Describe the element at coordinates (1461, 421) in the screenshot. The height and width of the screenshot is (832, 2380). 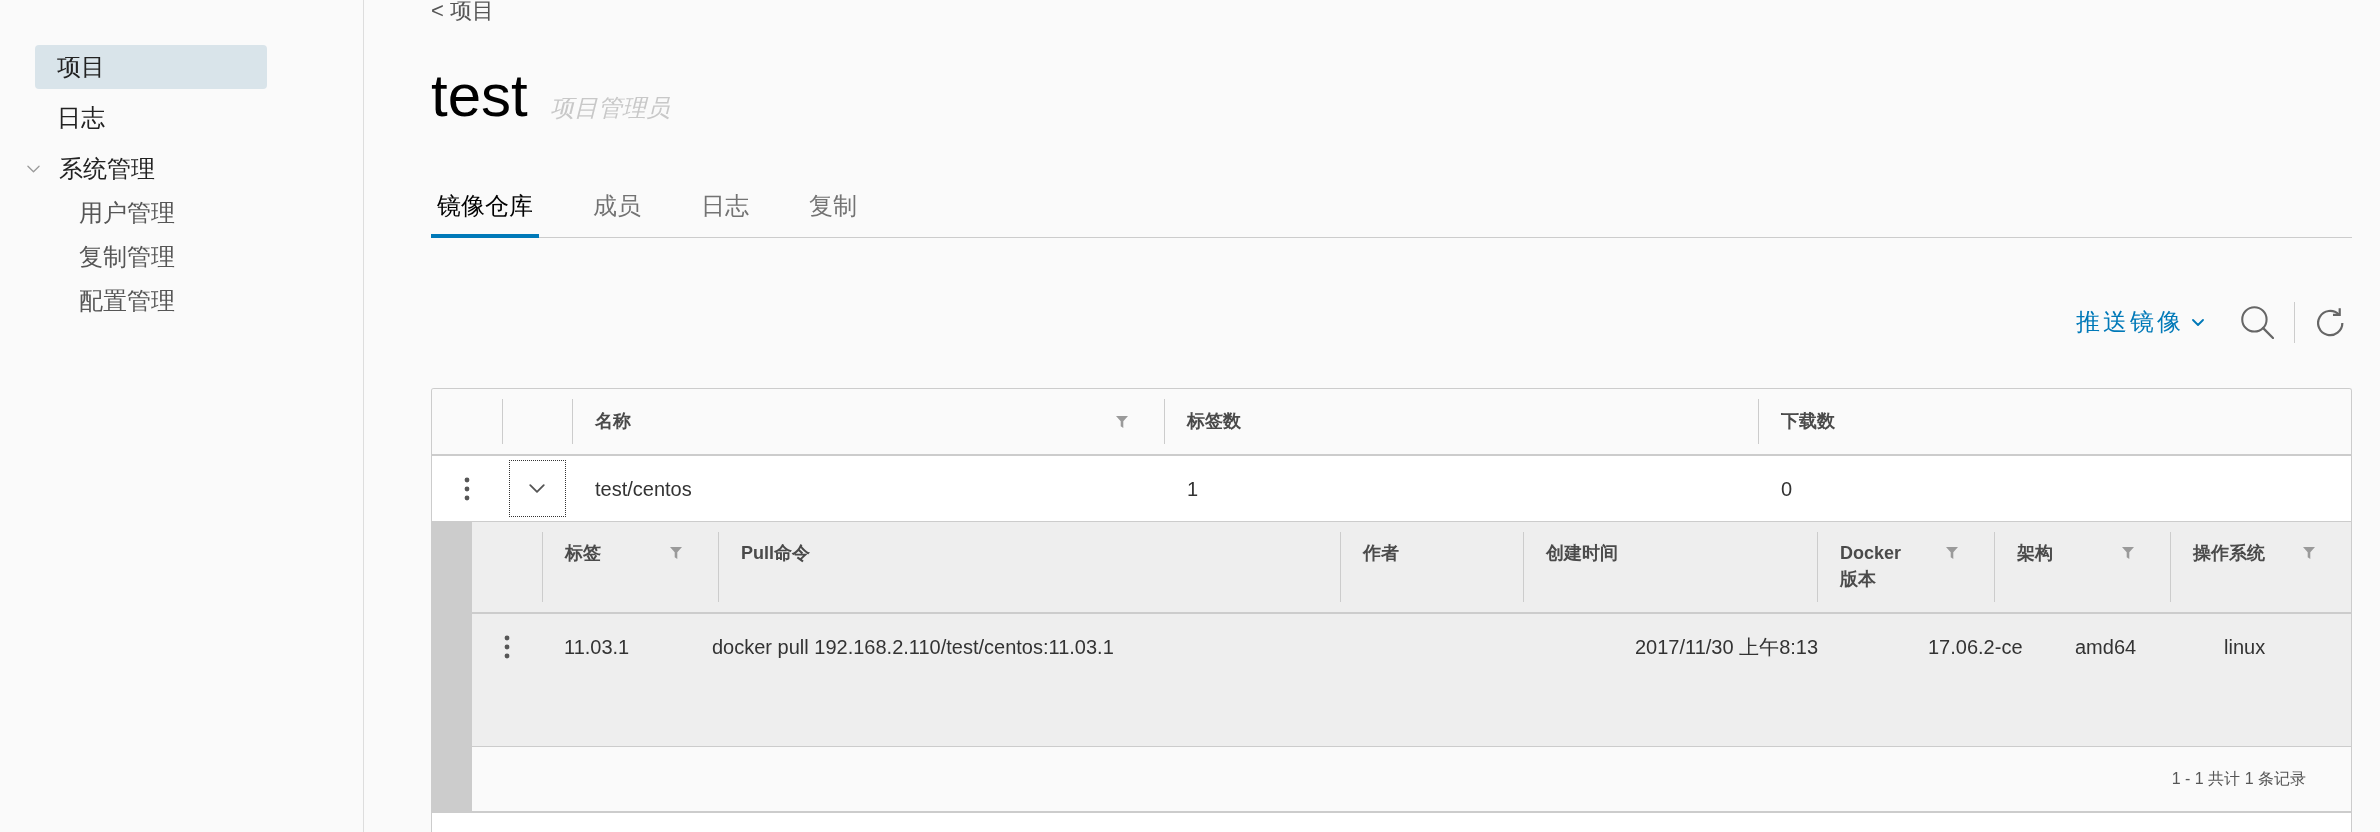
I see `column-header: 标签数` at that location.